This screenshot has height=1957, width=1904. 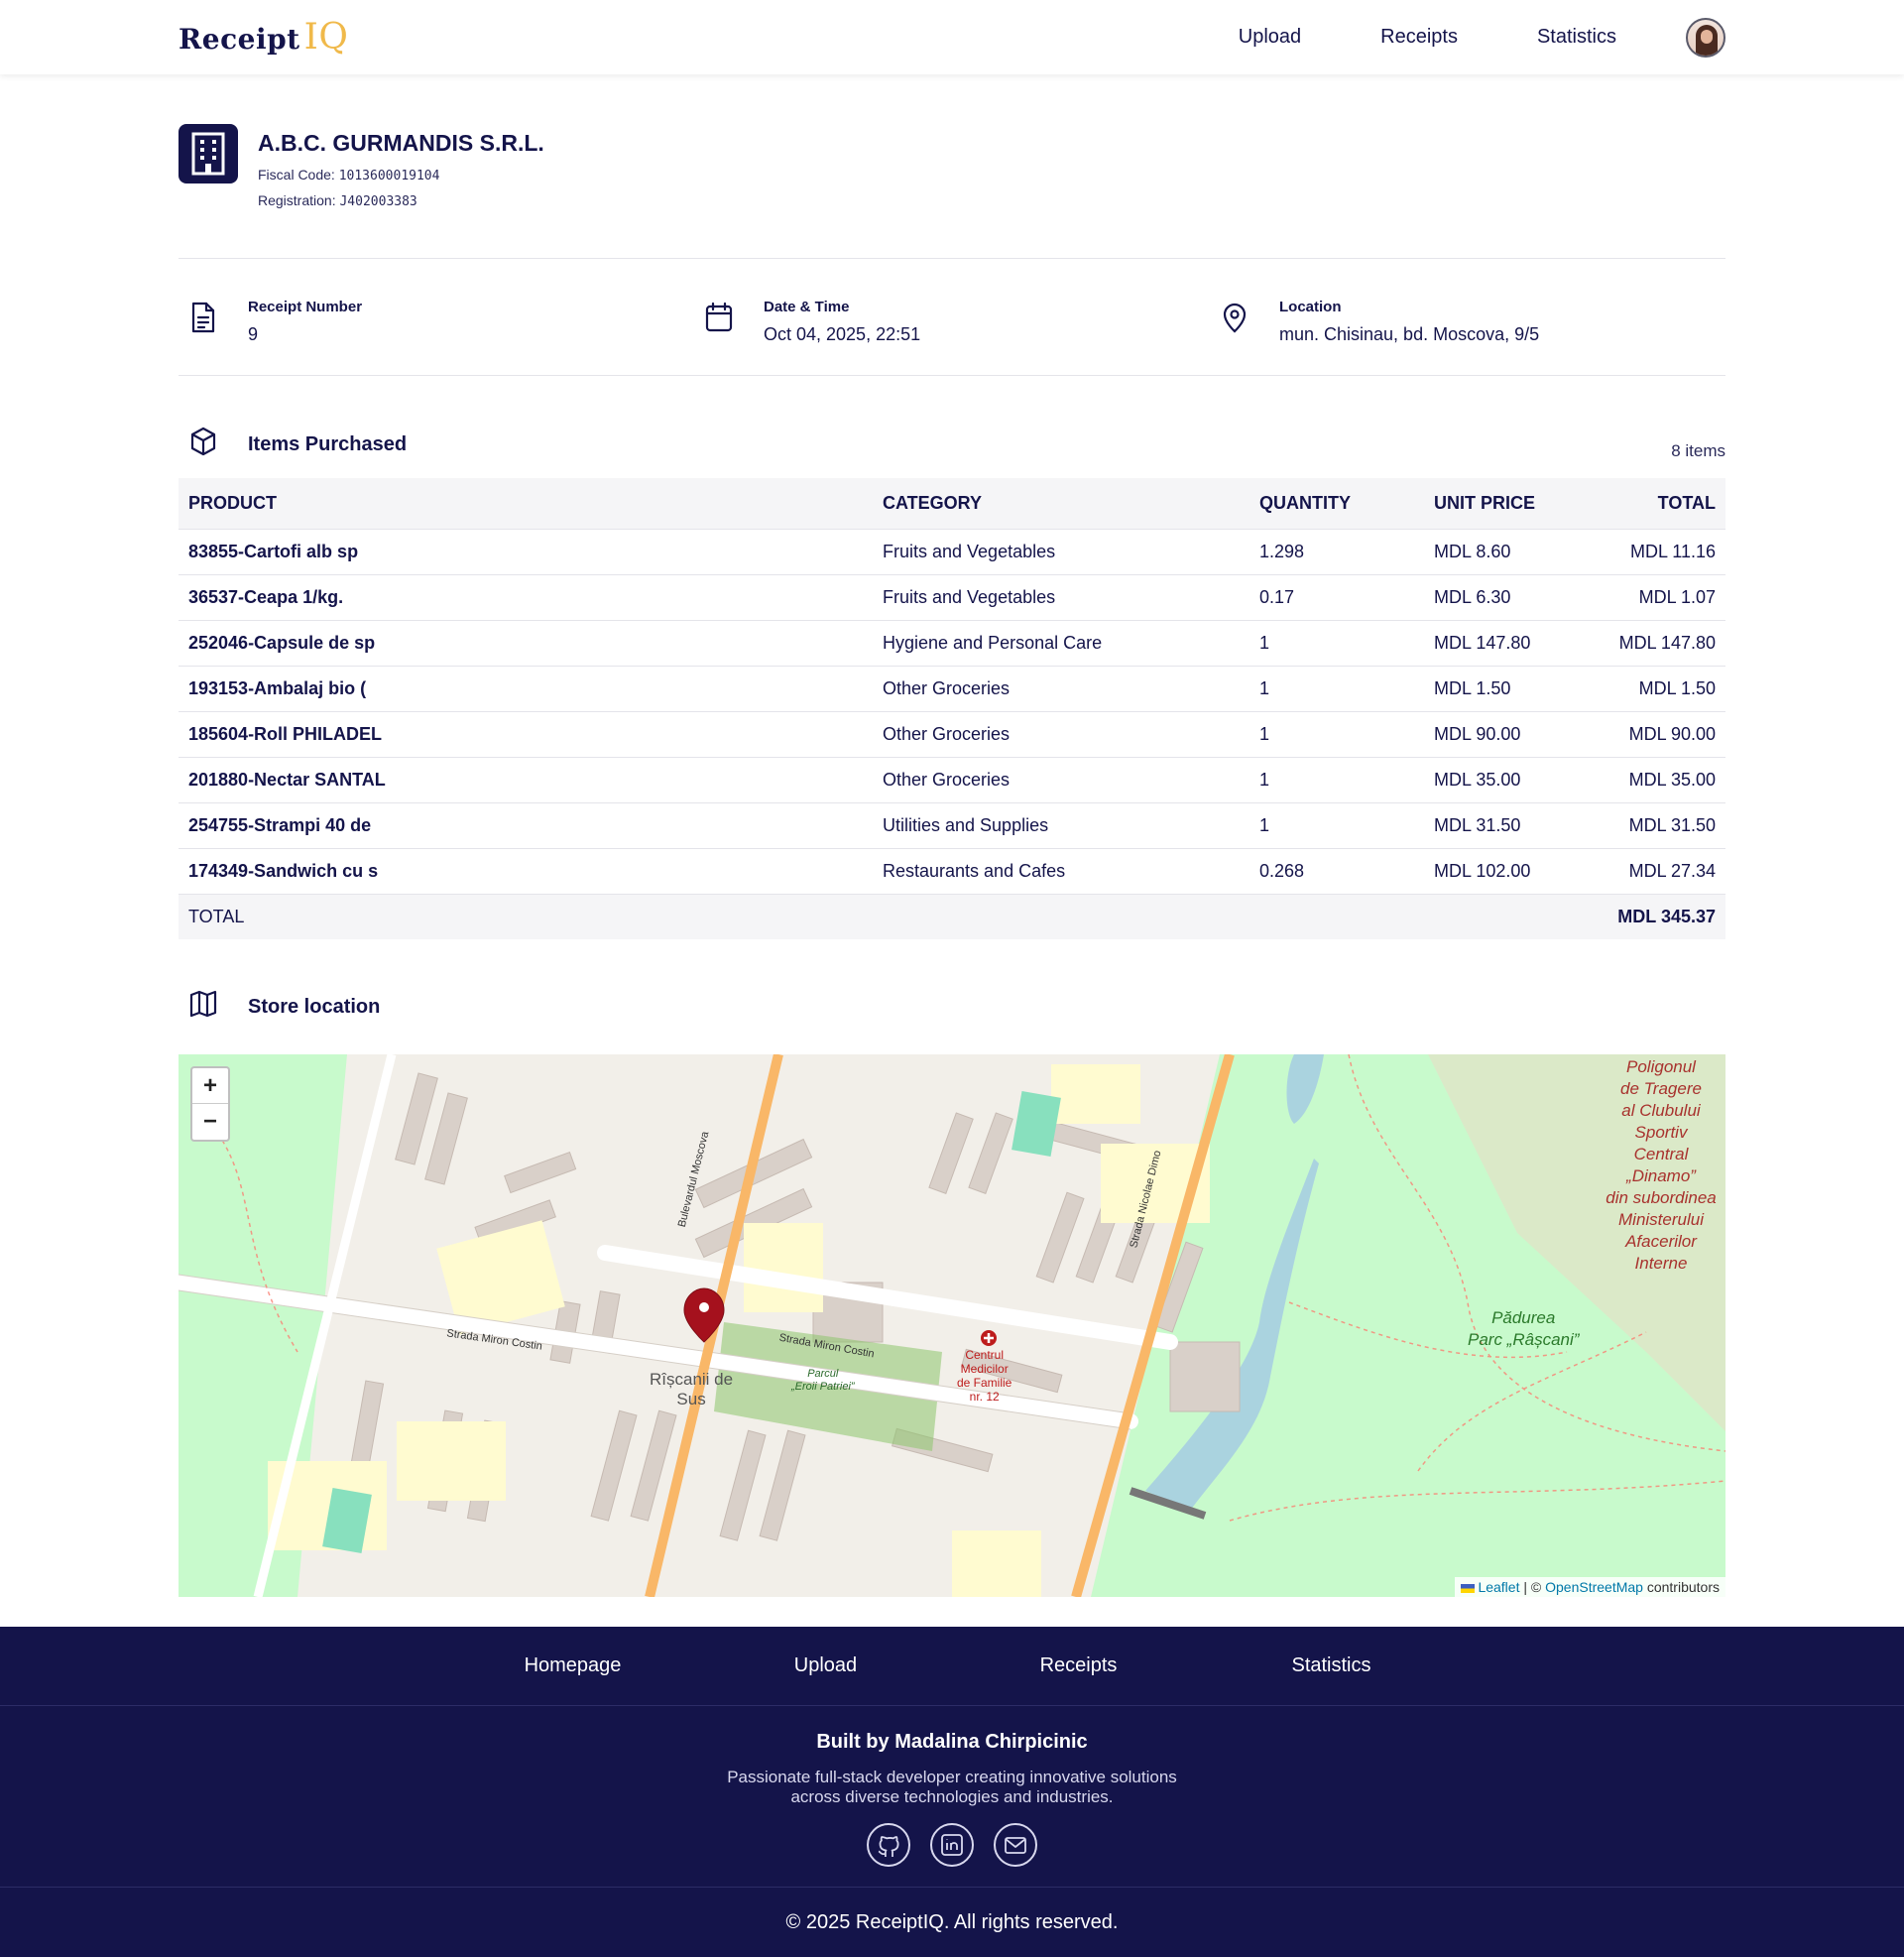 I want to click on footer-nav: Homepage Upload Receipts Statistics, so click(x=952, y=1666).